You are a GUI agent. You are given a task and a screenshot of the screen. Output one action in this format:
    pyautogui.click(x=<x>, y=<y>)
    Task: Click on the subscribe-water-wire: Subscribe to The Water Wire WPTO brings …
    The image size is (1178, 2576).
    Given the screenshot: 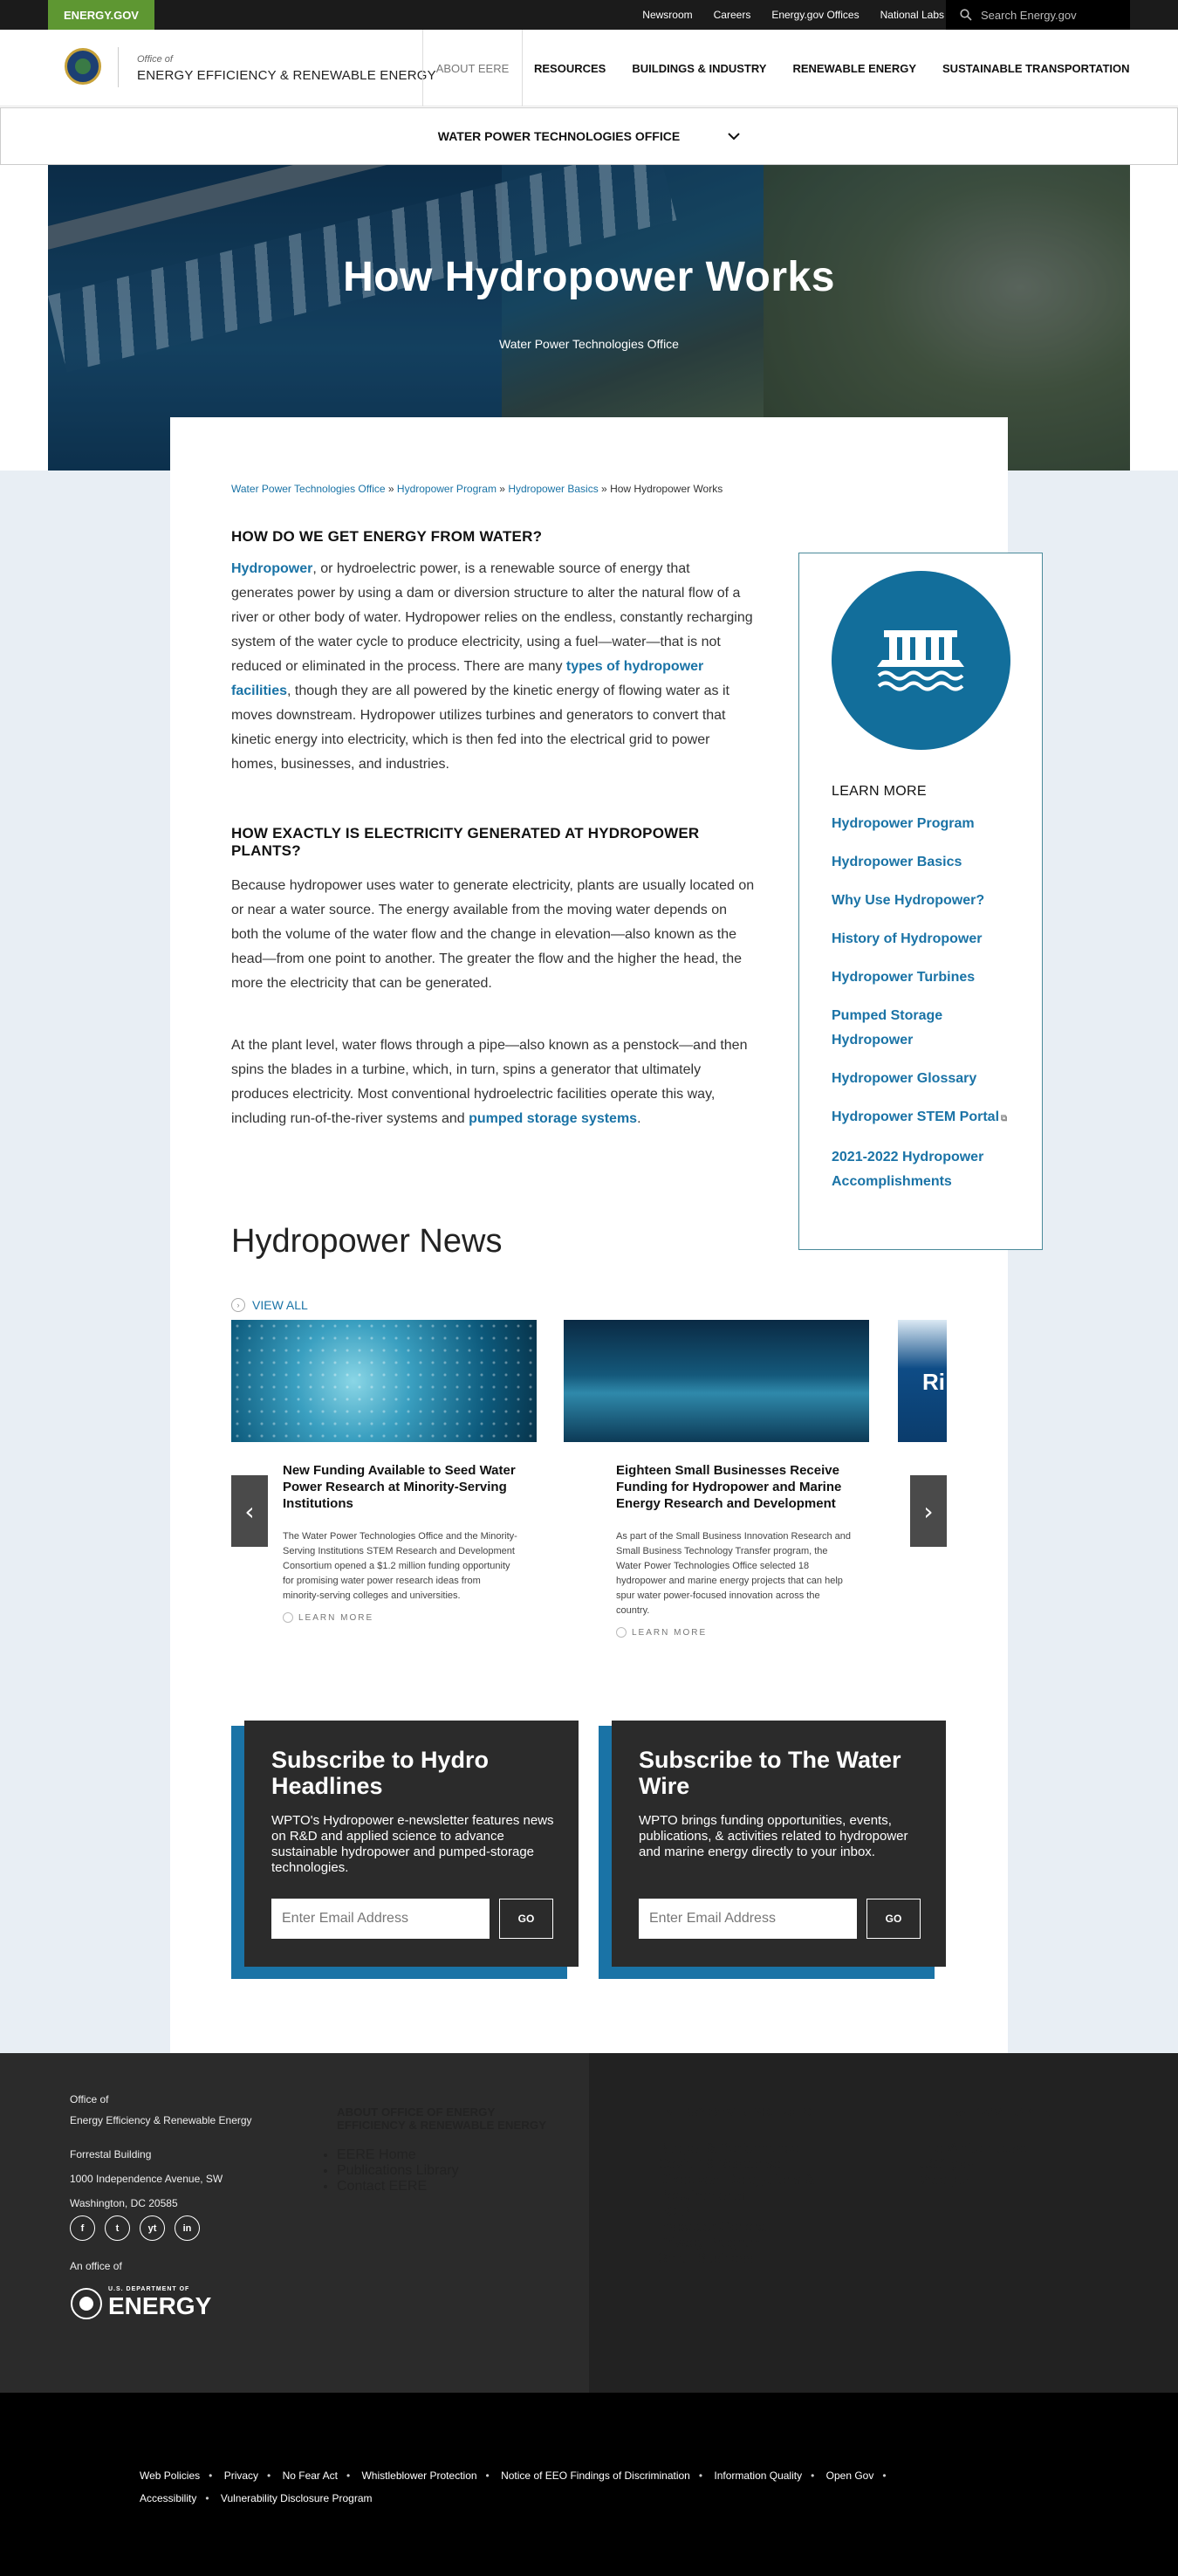 What is the action you would take?
    pyautogui.click(x=779, y=1844)
    